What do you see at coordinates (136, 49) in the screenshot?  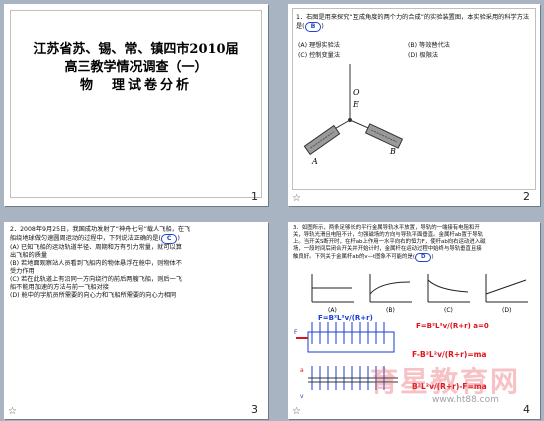 I see `slide-title-line1: 江苏省苏、锡、常、镇四市2010届` at bounding box center [136, 49].